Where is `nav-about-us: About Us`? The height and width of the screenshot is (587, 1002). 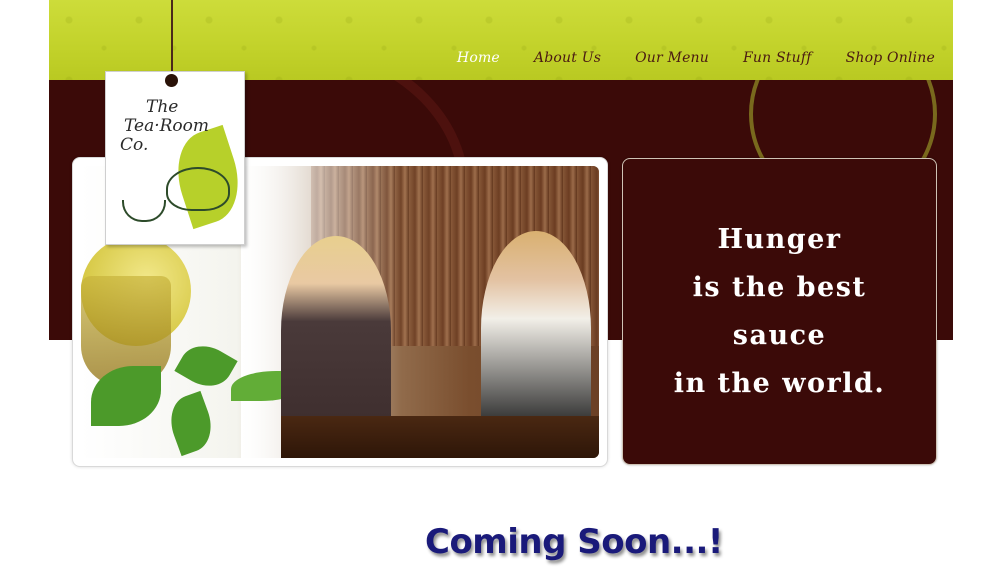
nav-about-us: About Us is located at coordinates (567, 58).